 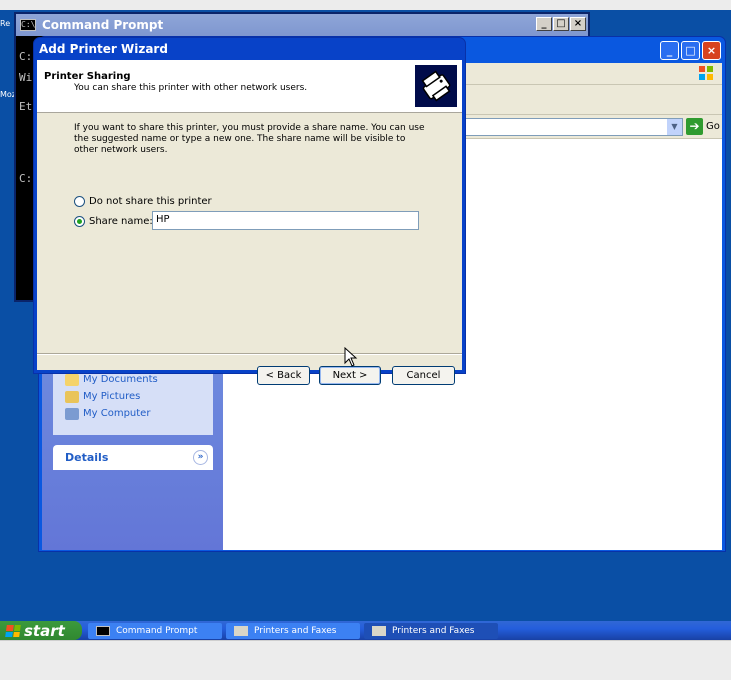 What do you see at coordinates (283, 375) in the screenshot?
I see `back-button: < Back` at bounding box center [283, 375].